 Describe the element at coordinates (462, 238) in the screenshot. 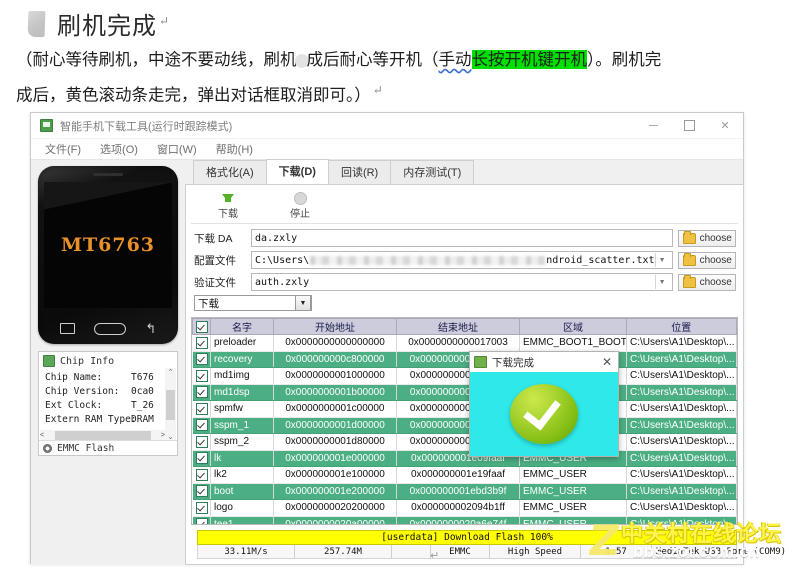

I see `download-da-input: da.zxly` at that location.